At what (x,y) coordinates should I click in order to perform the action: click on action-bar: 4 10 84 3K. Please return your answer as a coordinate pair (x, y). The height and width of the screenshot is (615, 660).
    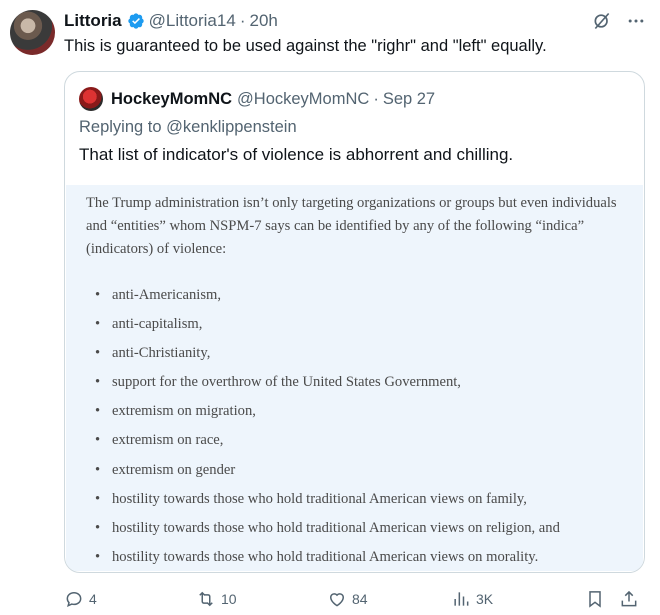
    Looking at the image, I should click on (355, 599).